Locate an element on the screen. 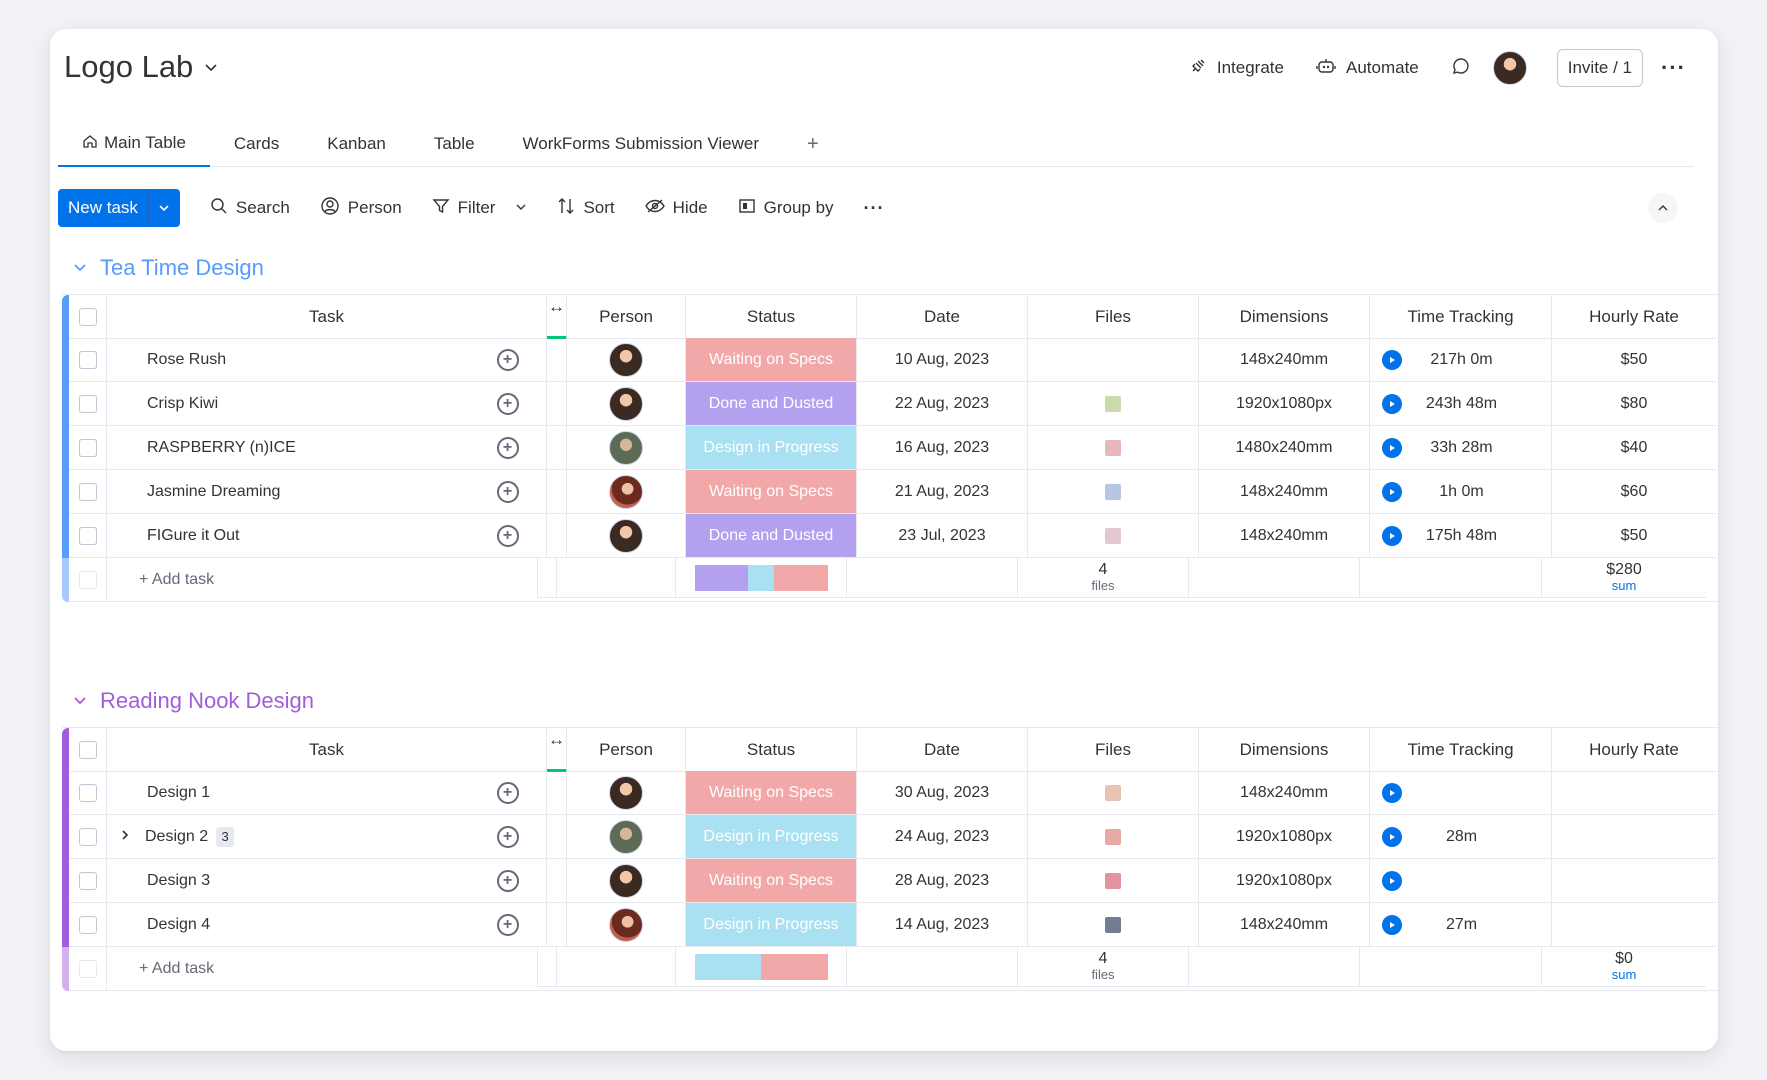 This screenshot has height=1080, width=1767. tab-workforms: WorkForms Submission Viewer is located at coordinates (641, 144).